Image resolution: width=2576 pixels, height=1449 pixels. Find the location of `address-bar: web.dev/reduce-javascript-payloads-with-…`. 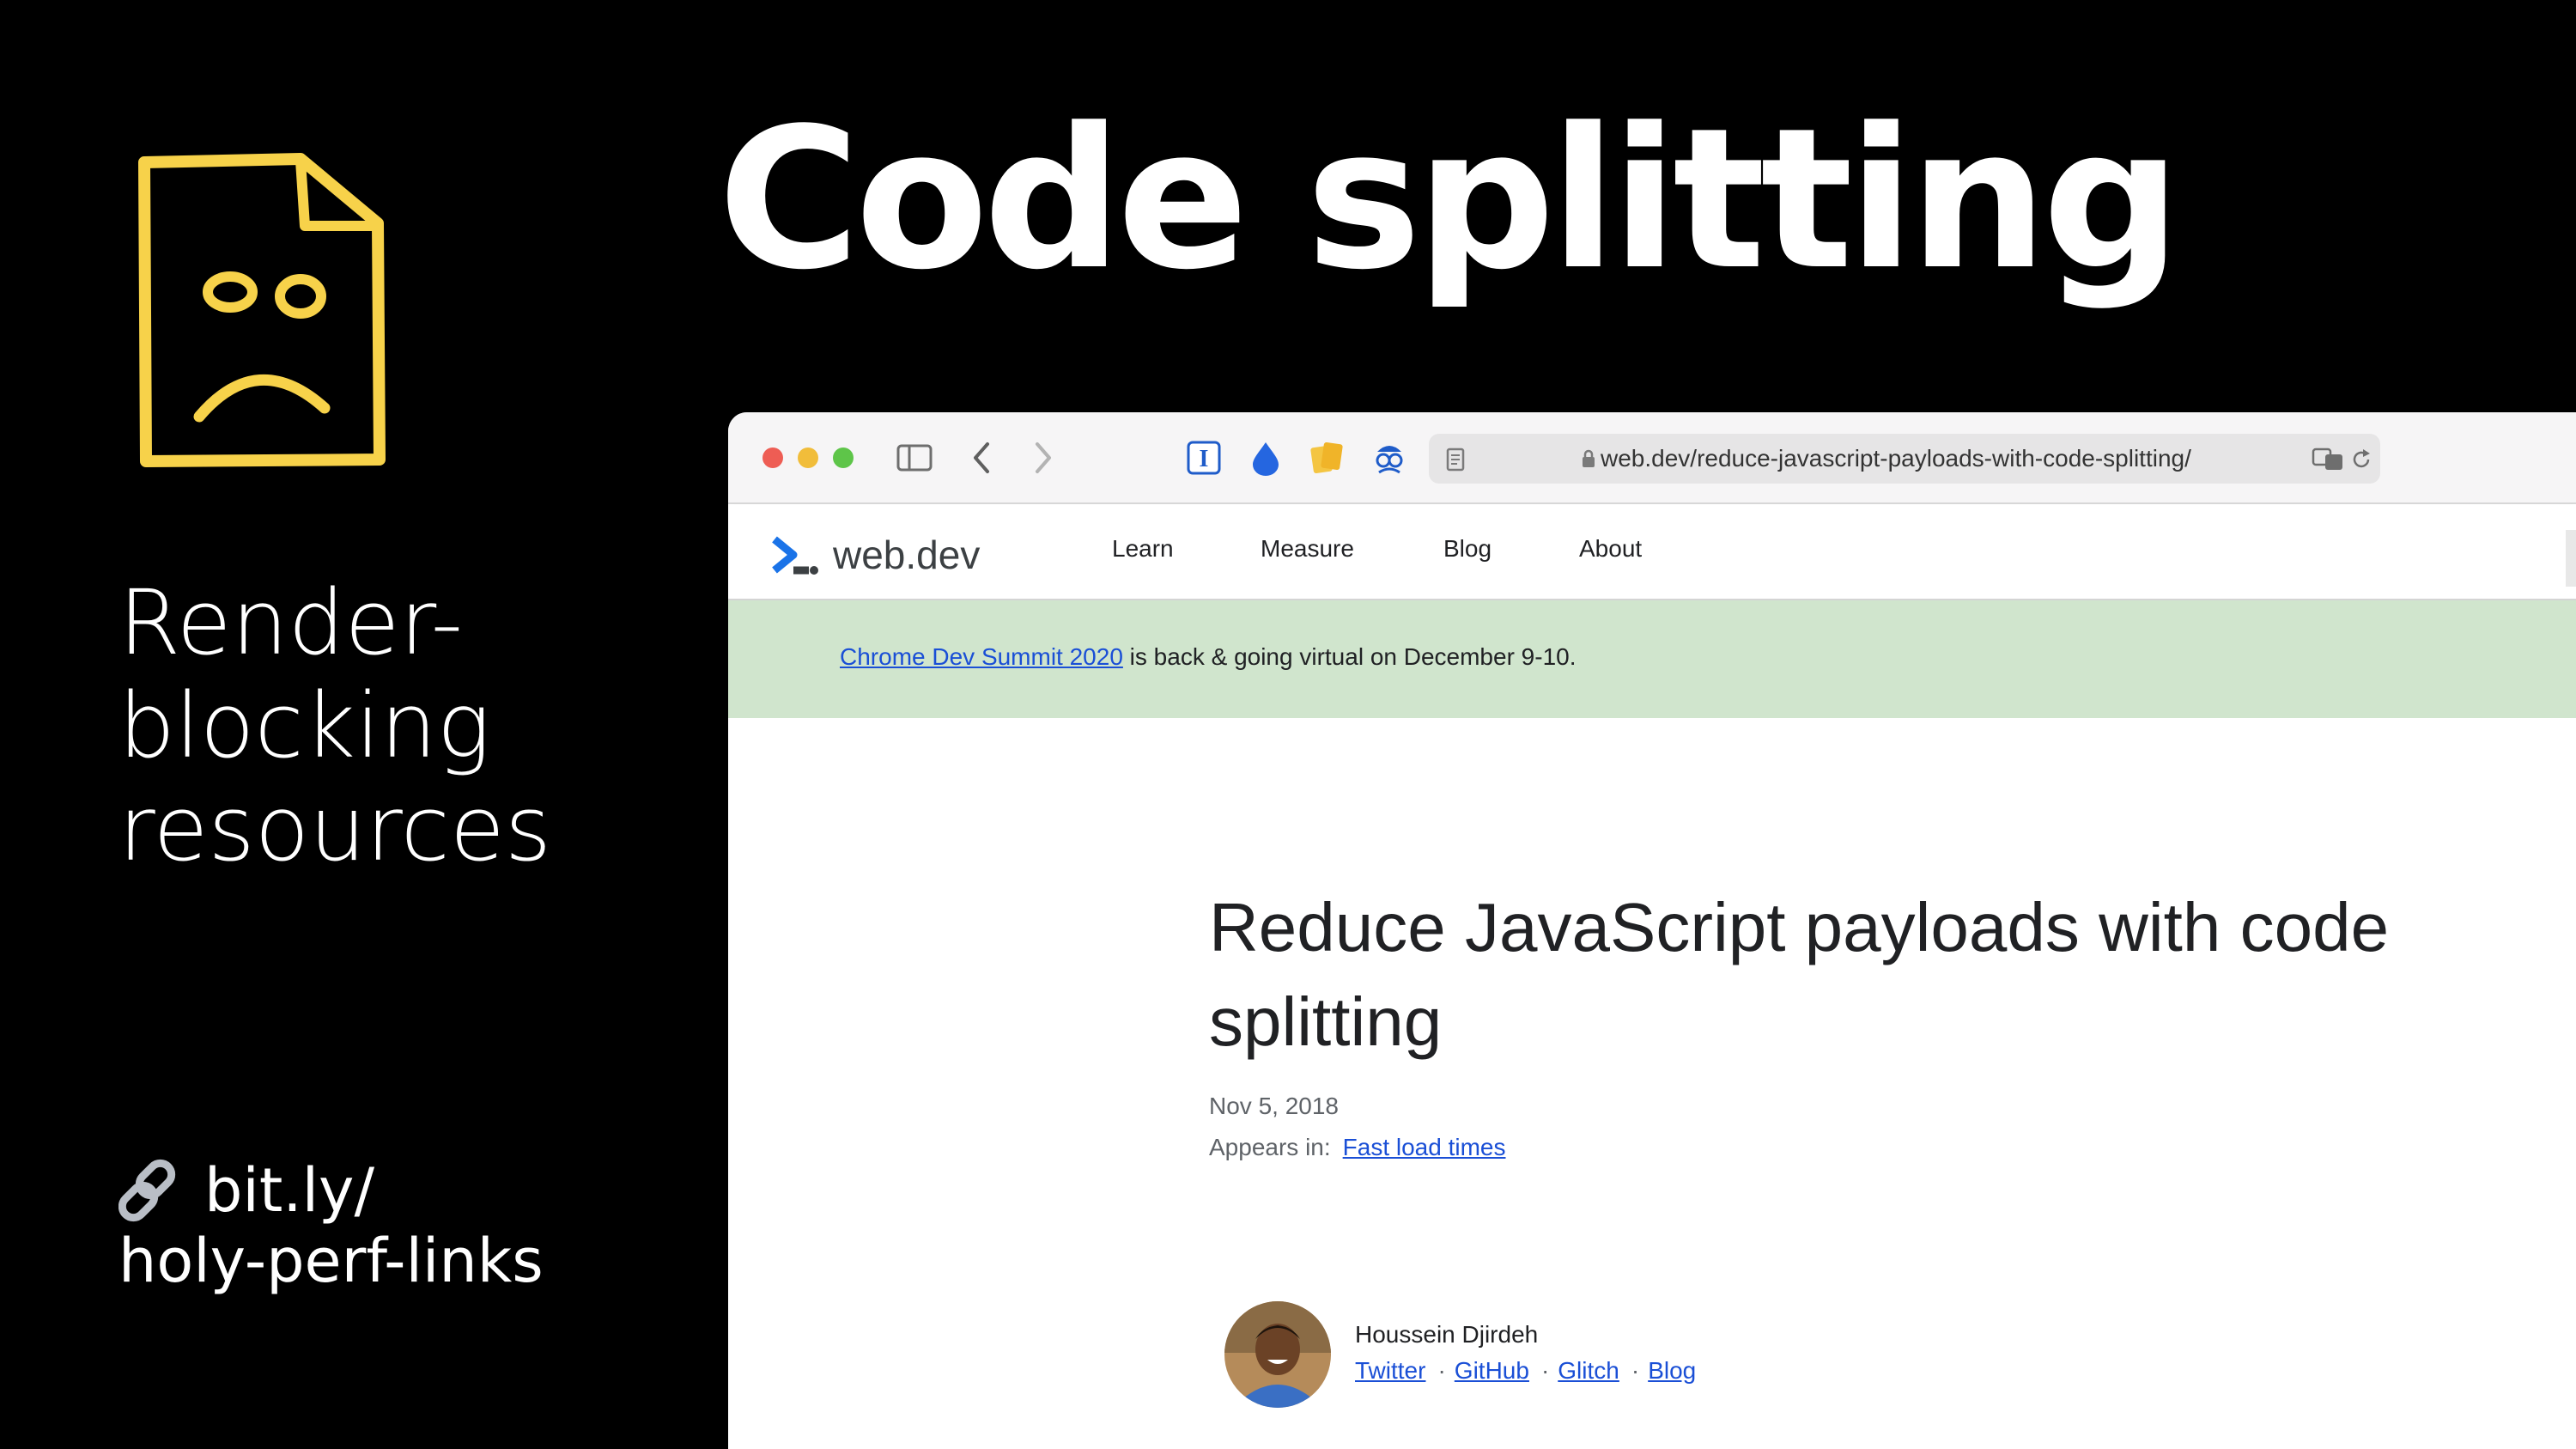

address-bar: web.dev/reduce-javascript-payloads-with-… is located at coordinates (1904, 459).